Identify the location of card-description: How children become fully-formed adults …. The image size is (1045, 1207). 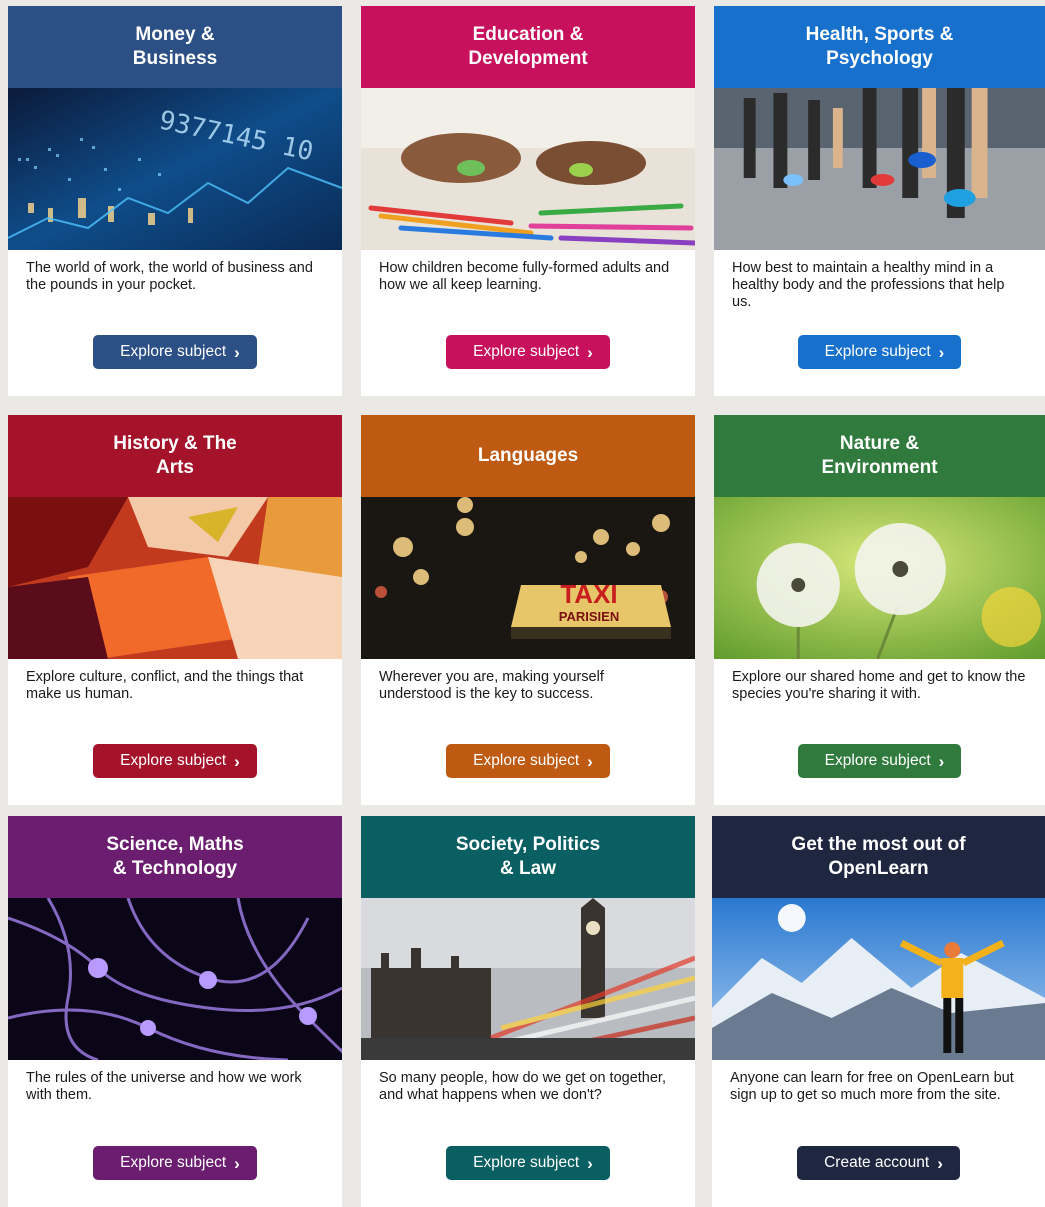
(524, 276).